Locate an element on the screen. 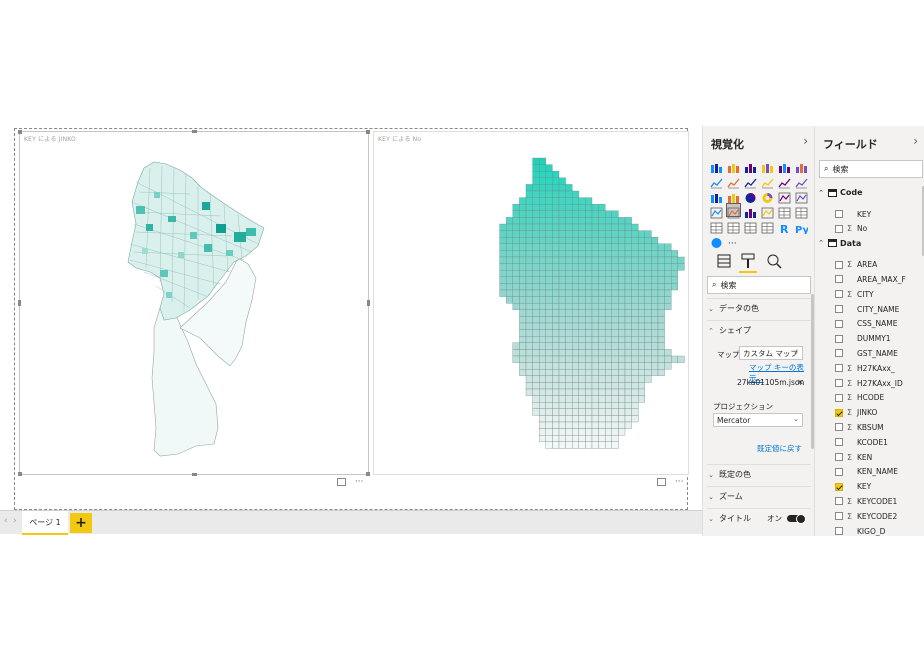  100-stacked-bar-icon is located at coordinates (784, 166).